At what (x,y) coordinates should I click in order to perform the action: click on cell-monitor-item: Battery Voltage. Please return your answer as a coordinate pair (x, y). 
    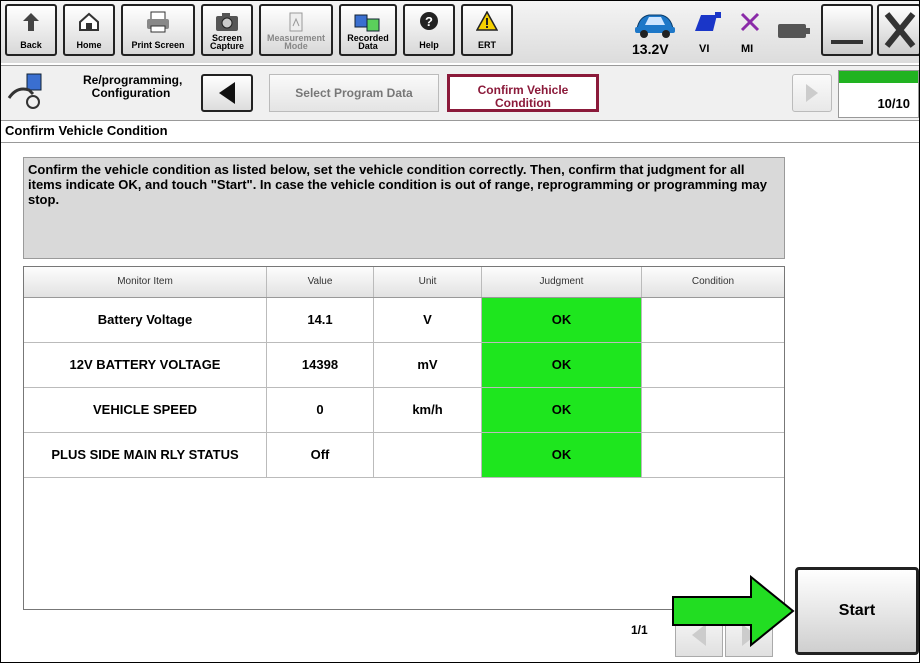
    Looking at the image, I should click on (145, 320).